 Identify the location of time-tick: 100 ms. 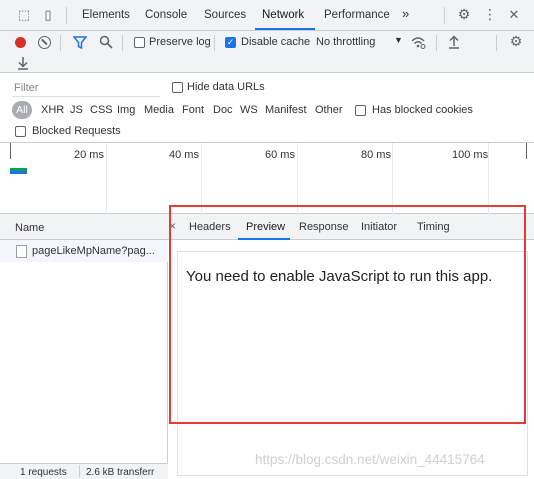
(470, 155).